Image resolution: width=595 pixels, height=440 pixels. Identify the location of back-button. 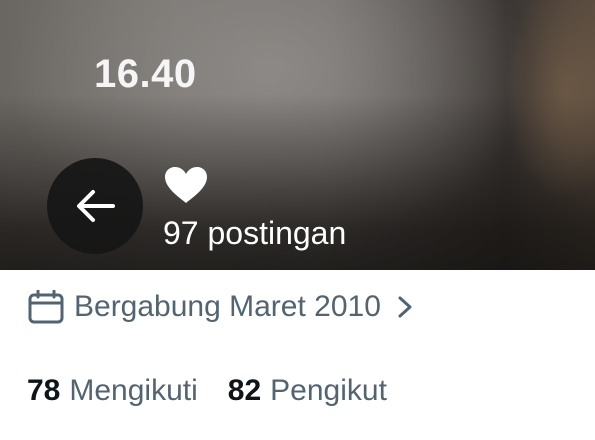
(95, 206).